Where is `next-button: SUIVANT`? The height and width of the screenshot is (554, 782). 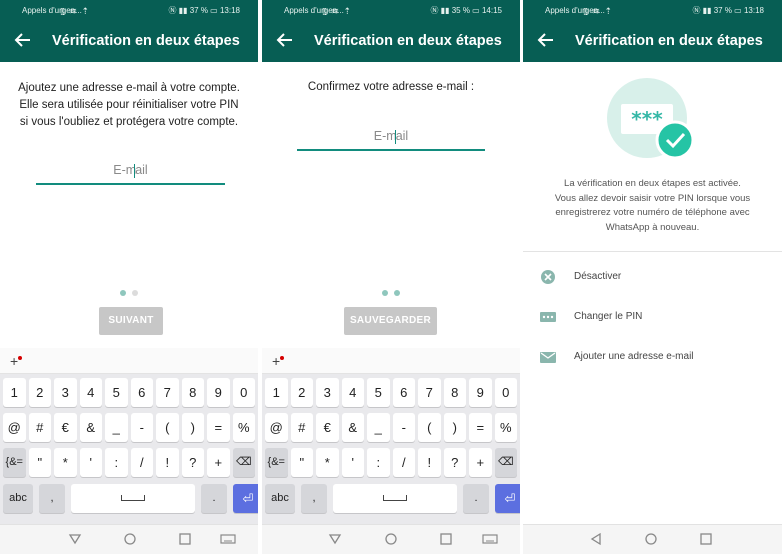
next-button: SUIVANT is located at coordinates (131, 321).